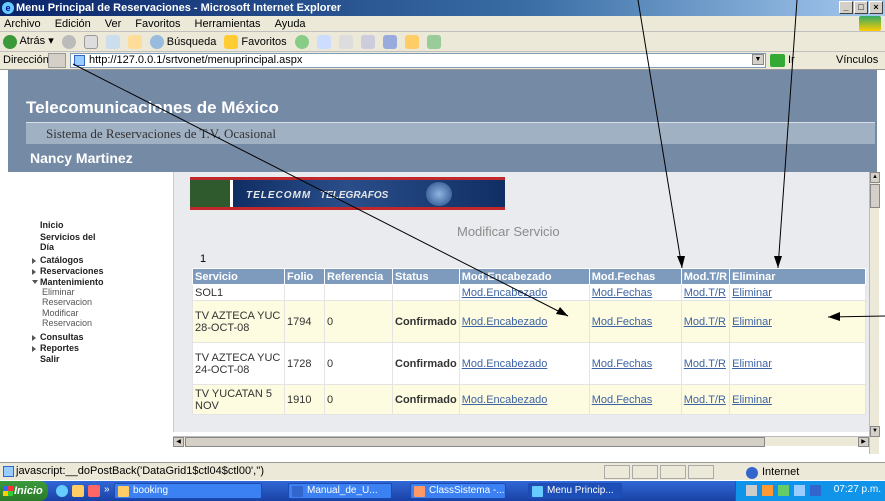 The height and width of the screenshot is (501, 885). What do you see at coordinates (24, 491) in the screenshot?
I see `start-button: Inicio` at bounding box center [24, 491].